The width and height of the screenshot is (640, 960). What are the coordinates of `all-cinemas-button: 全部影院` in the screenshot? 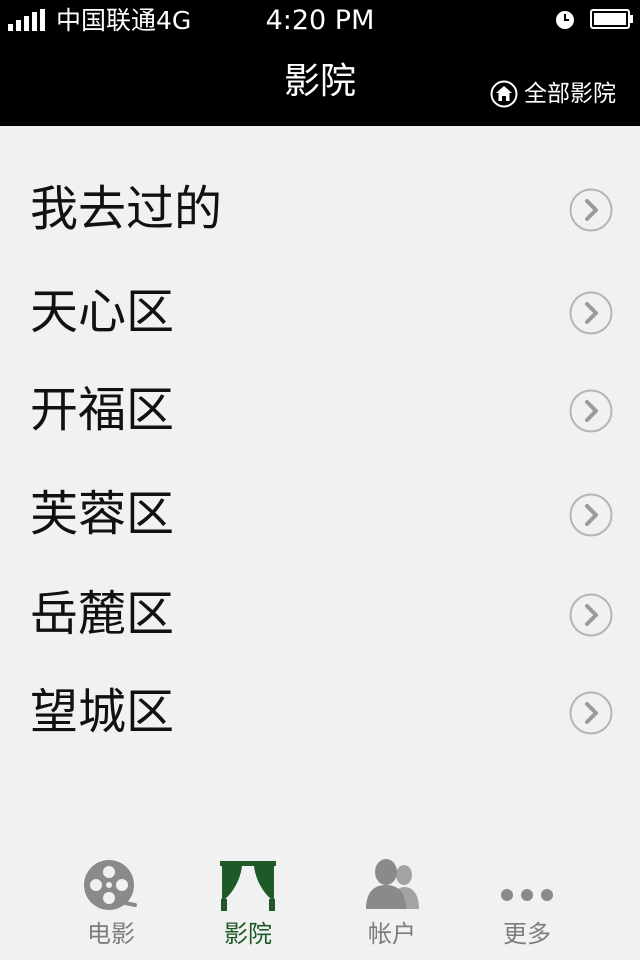 It's located at (553, 94).